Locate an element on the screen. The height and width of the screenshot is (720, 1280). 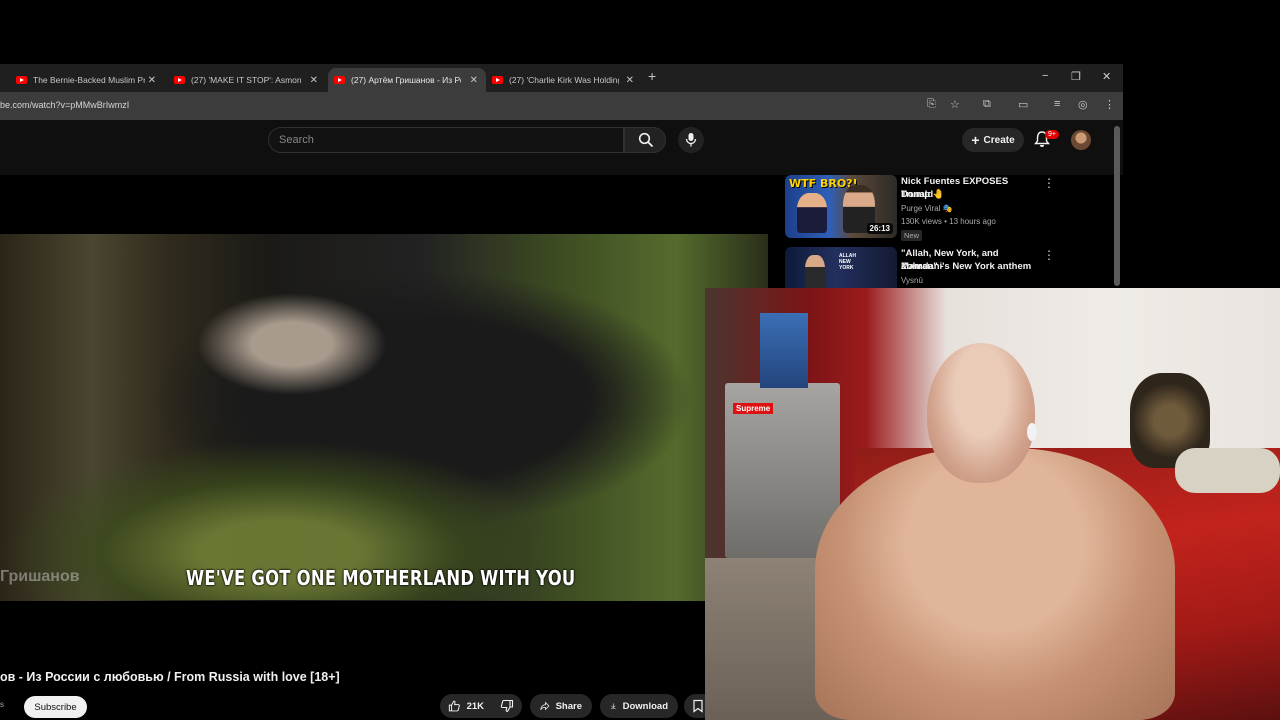
notification-count-badge: 9+ is located at coordinates (1052, 134).